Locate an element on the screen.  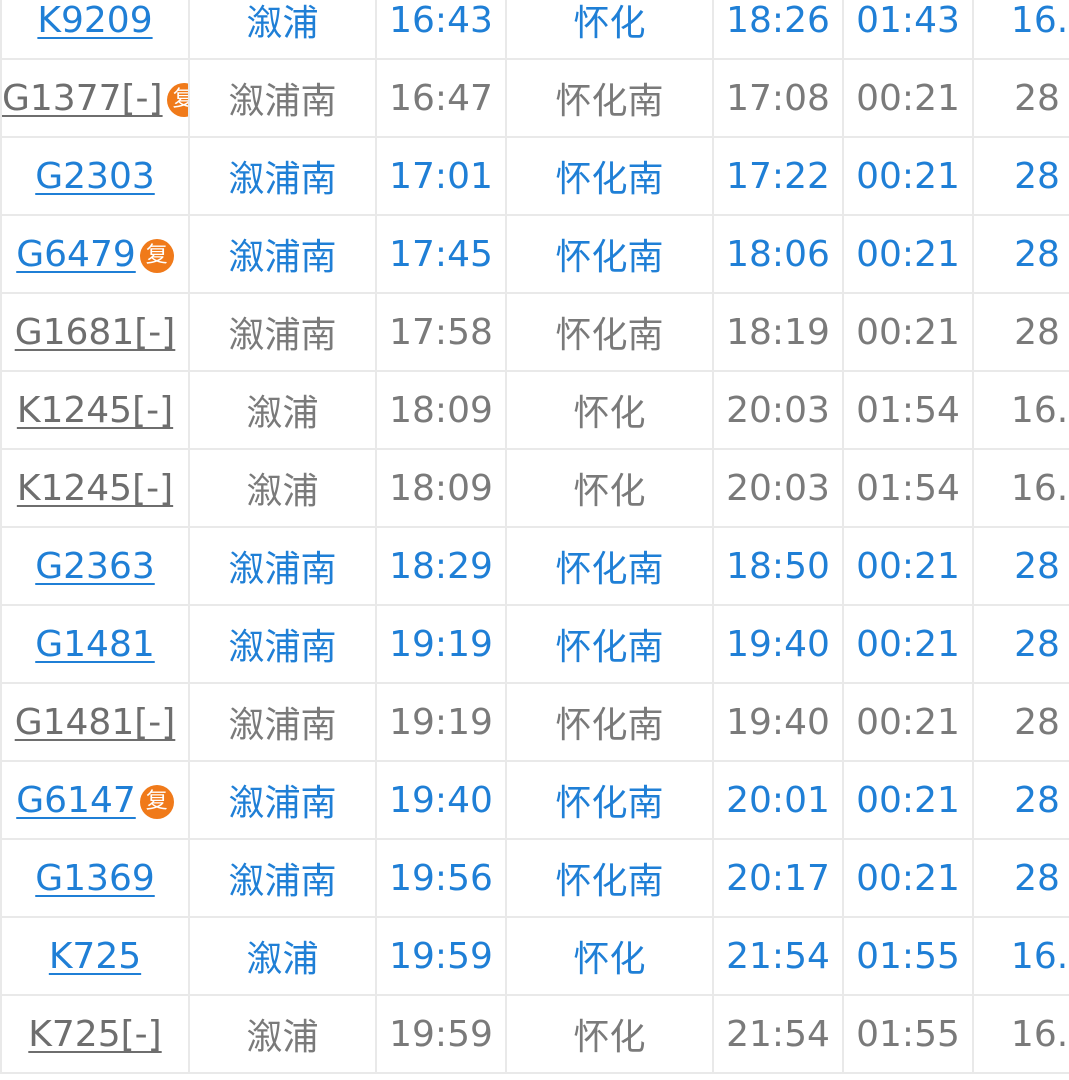
arrival-time-cell: 17:08 is located at coordinates (778, 98).